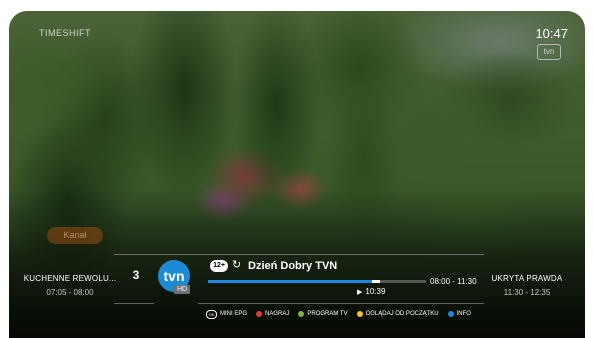 The width and height of the screenshot is (594, 338). Describe the element at coordinates (360, 292) in the screenshot. I see `play-icon: ▶` at that location.